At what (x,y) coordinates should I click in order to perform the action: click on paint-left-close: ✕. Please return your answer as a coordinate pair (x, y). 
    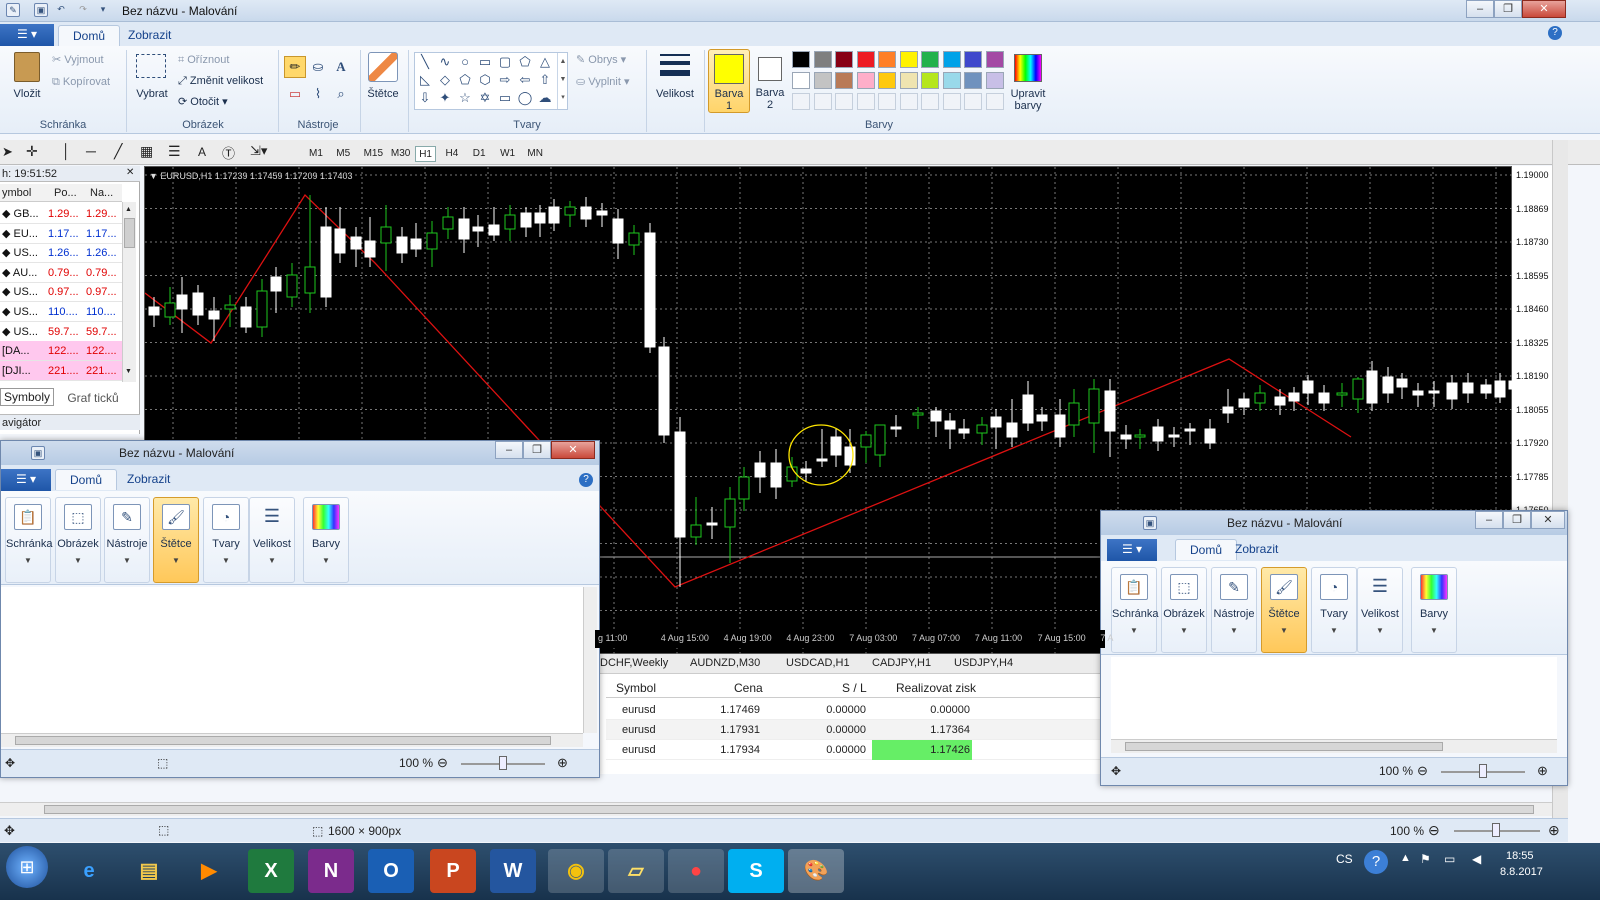
    Looking at the image, I should click on (573, 450).